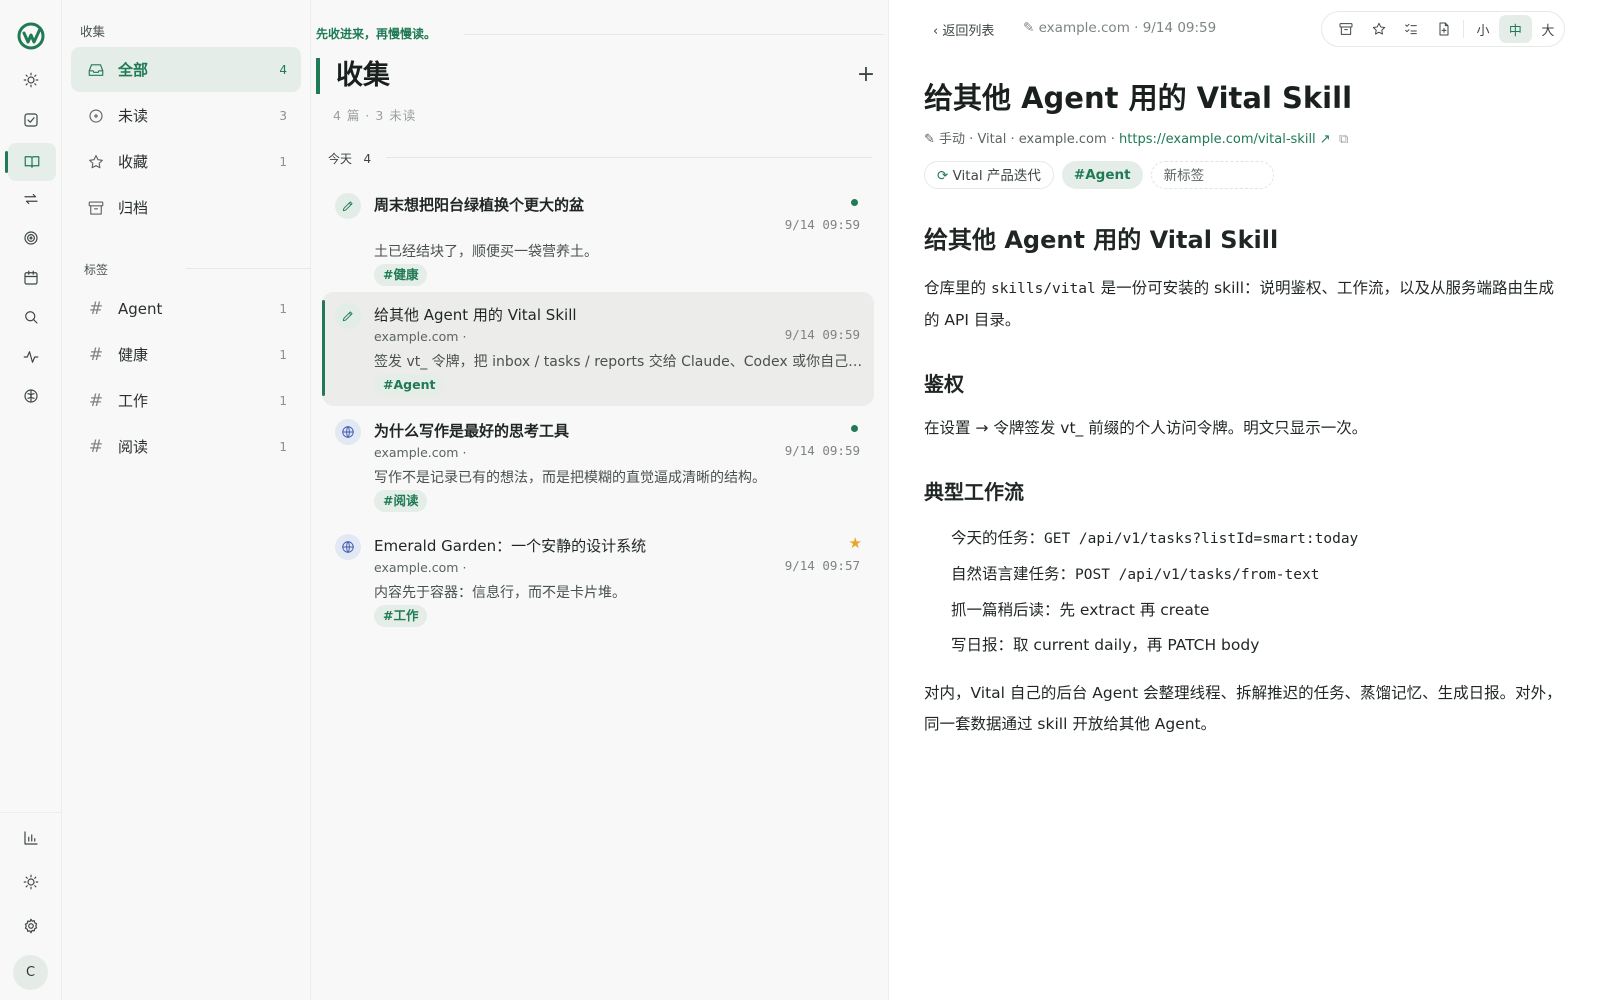 The width and height of the screenshot is (1600, 1000). What do you see at coordinates (31, 199) in the screenshot?
I see `repeat-icon` at bounding box center [31, 199].